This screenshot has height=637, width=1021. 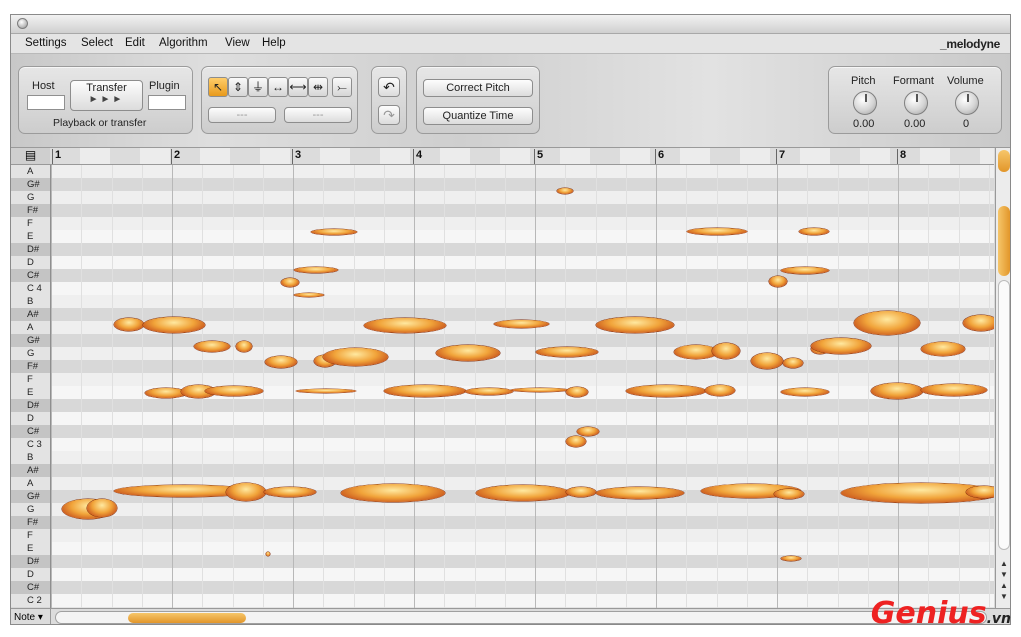 What do you see at coordinates (342, 87) in the screenshot?
I see `separation-tool-icon: ⤚` at bounding box center [342, 87].